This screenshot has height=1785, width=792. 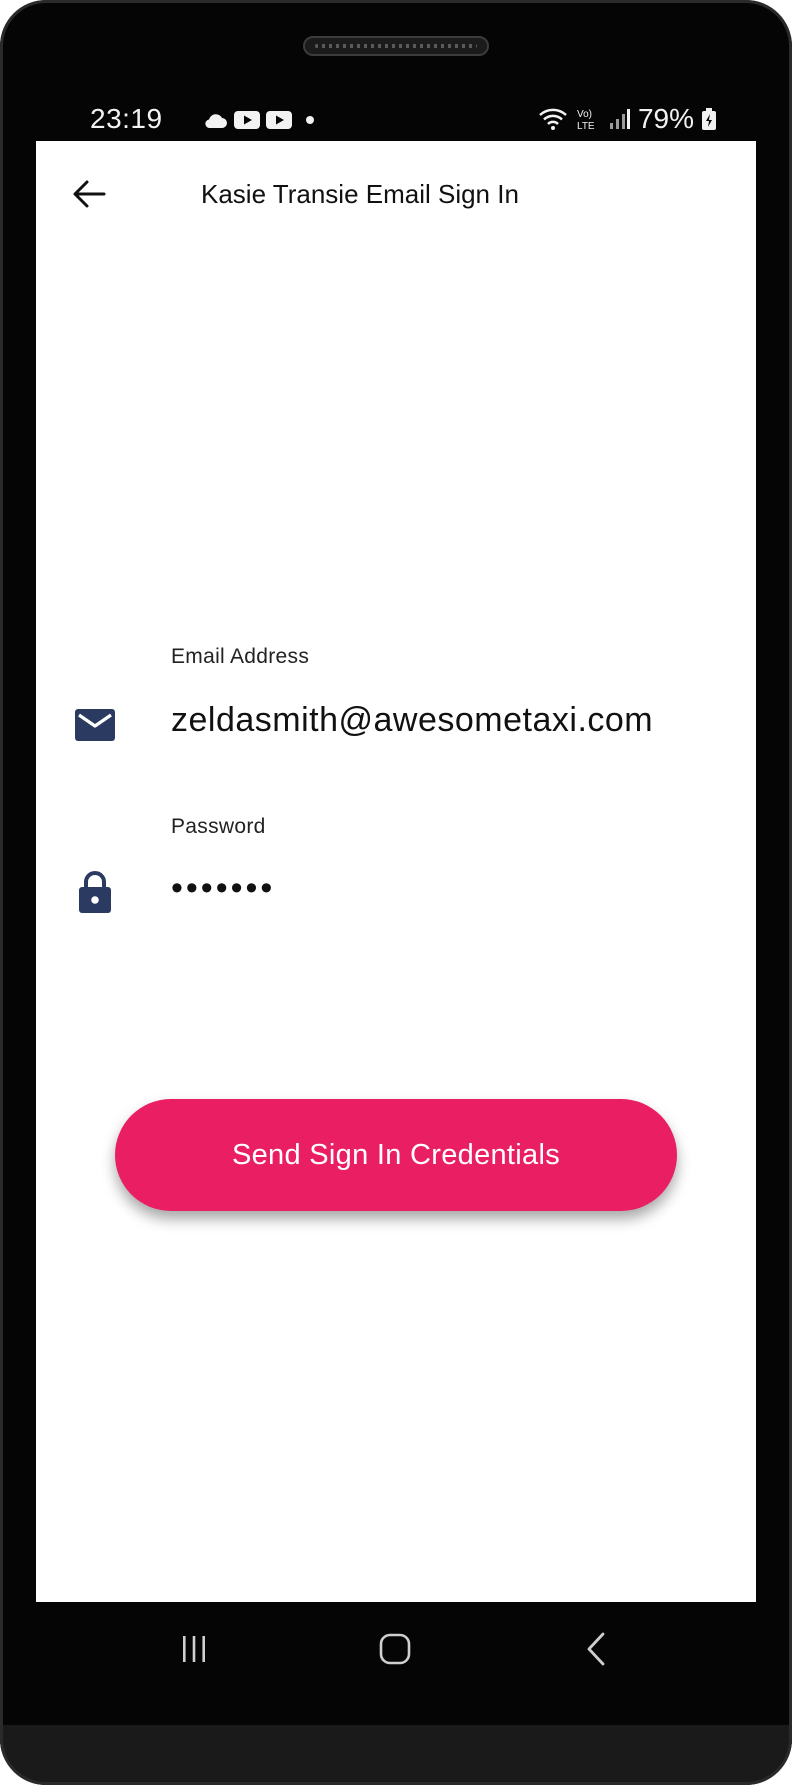 I want to click on system-icons: Vo) LTE 79%, so click(x=627, y=118).